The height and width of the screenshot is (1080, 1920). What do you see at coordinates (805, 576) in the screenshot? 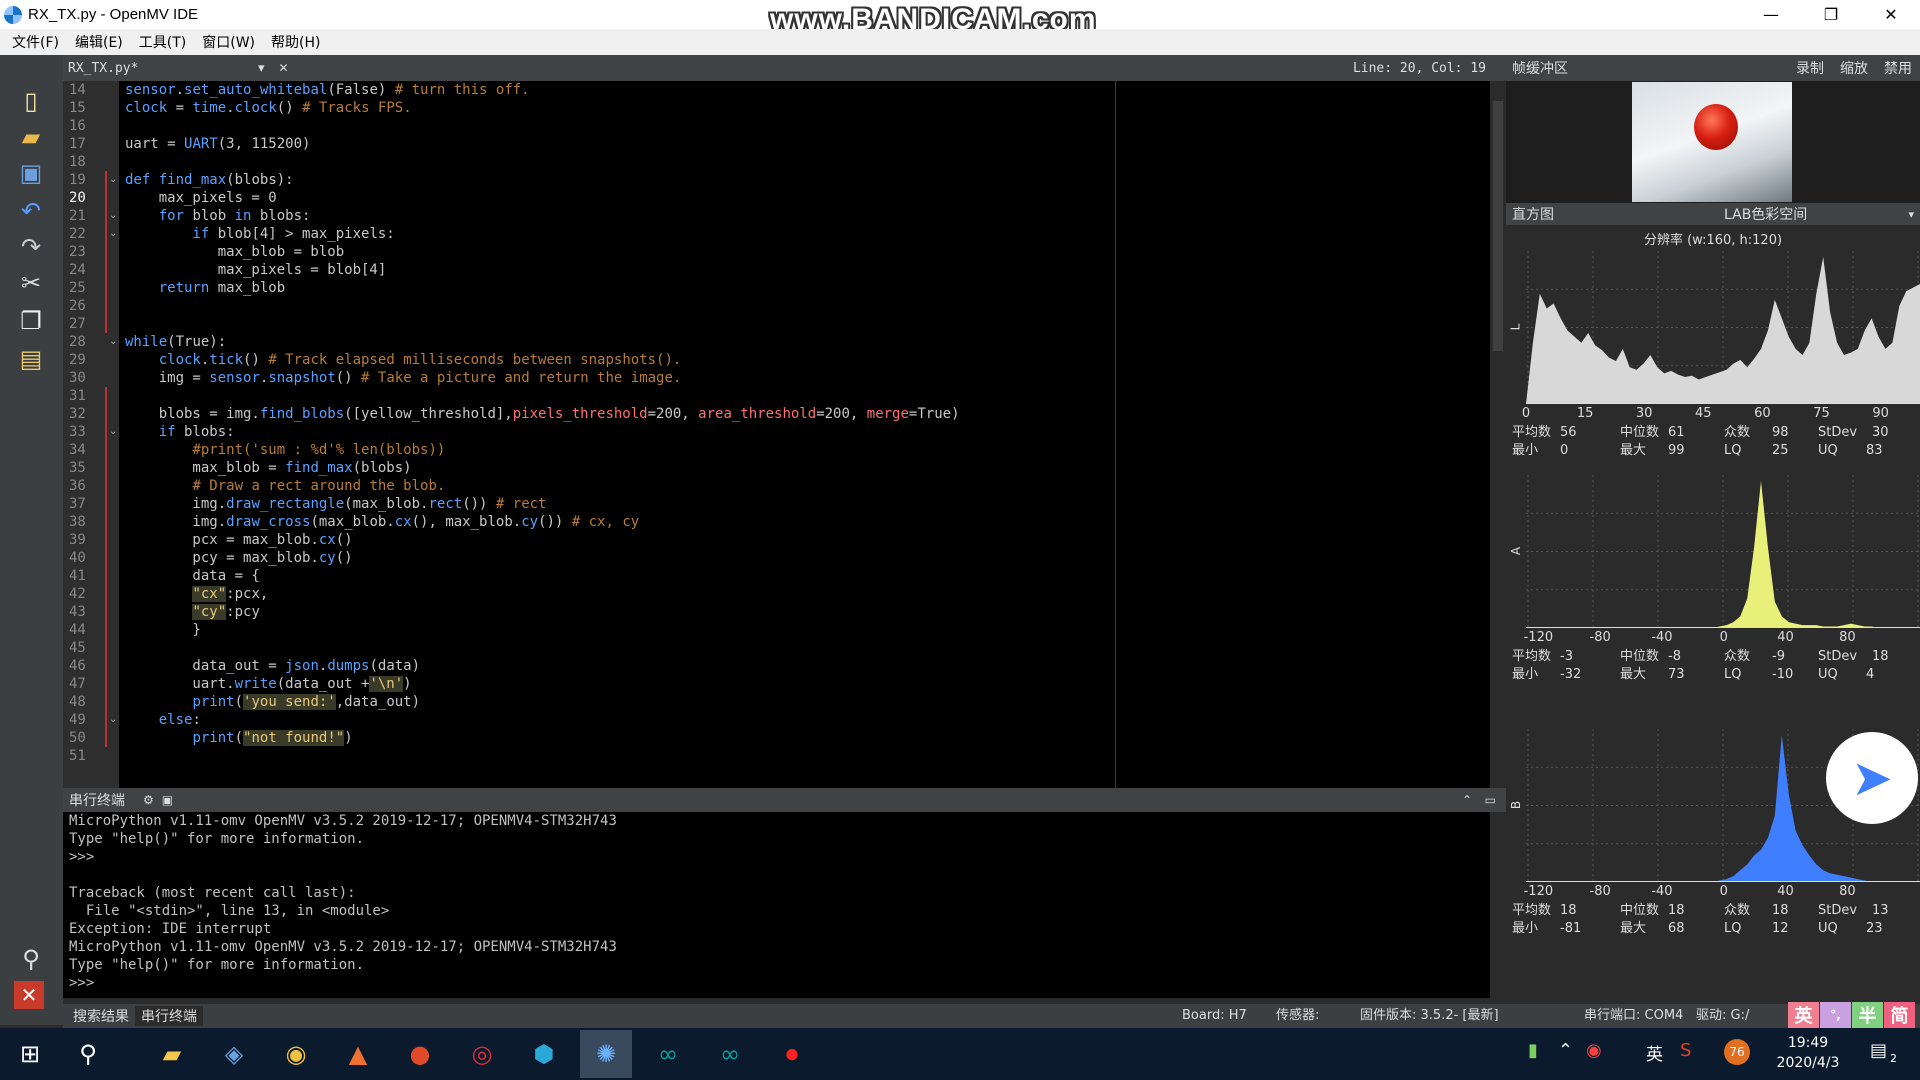
I see `code-line: data = {` at bounding box center [805, 576].